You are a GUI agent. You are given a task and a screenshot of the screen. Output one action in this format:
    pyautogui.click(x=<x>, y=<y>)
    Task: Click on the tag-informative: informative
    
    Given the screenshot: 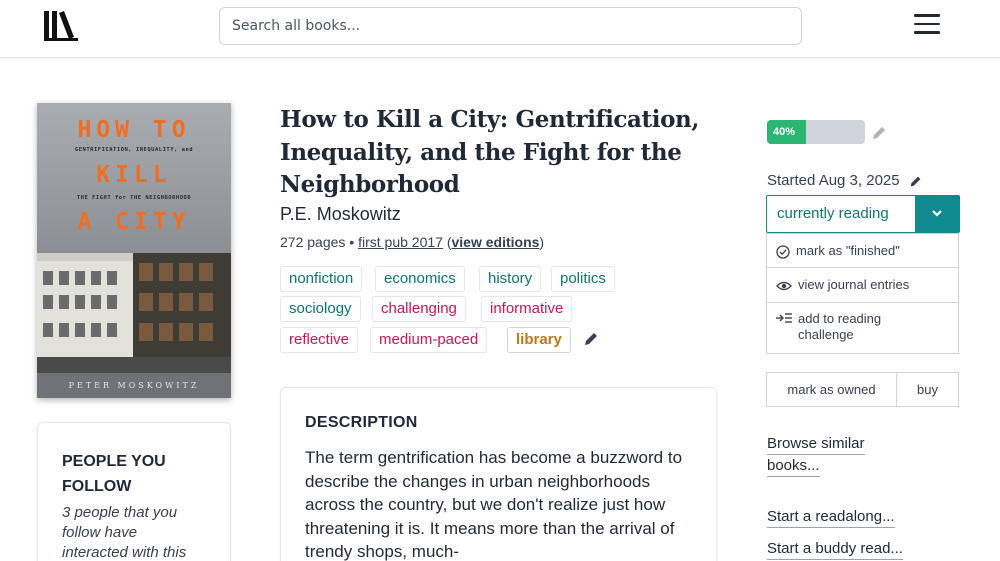 What is the action you would take?
    pyautogui.click(x=527, y=309)
    